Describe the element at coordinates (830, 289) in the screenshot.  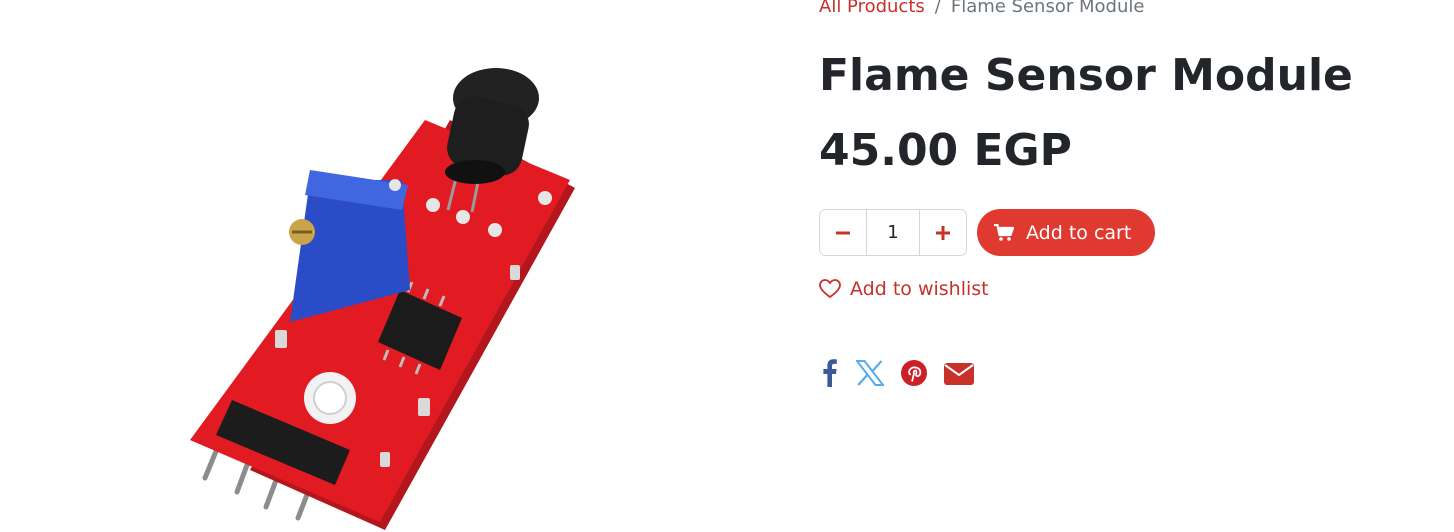
I see `heart-icon` at that location.